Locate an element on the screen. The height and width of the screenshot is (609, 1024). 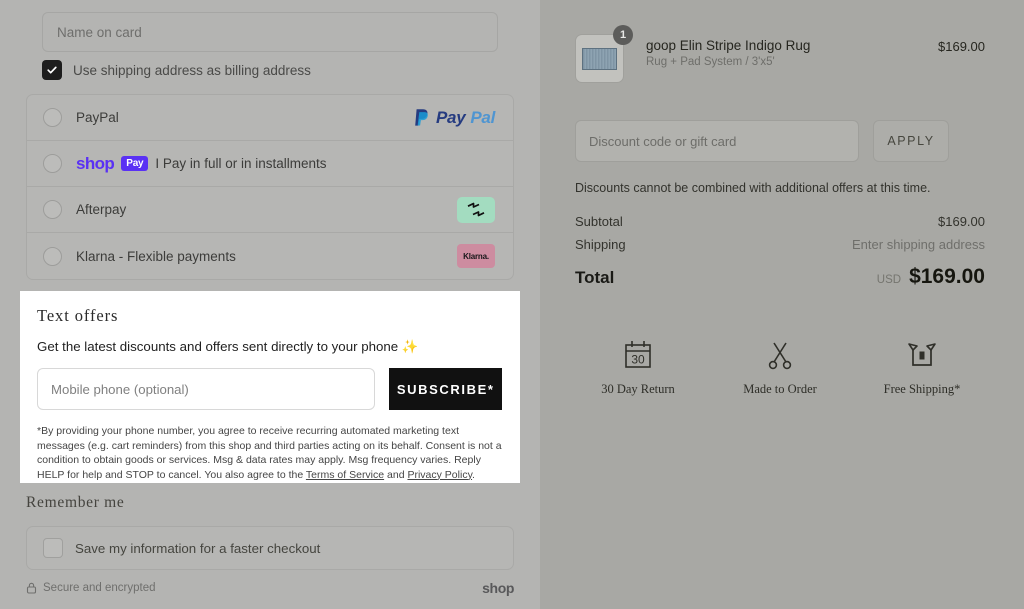
billing-address-checkbox-row: Use shipping address as billing address is located at coordinates (176, 70).